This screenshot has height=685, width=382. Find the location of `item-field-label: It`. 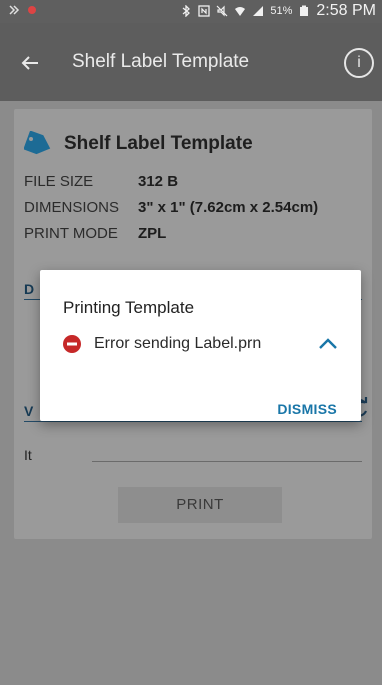

item-field-label: It is located at coordinates (28, 455).